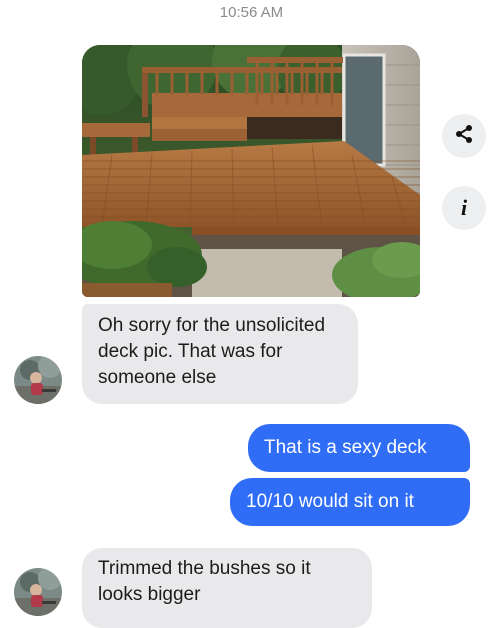 The height and width of the screenshot is (628, 503). What do you see at coordinates (251, 12) in the screenshot?
I see `message-timestamp: 10:56 AM` at bounding box center [251, 12].